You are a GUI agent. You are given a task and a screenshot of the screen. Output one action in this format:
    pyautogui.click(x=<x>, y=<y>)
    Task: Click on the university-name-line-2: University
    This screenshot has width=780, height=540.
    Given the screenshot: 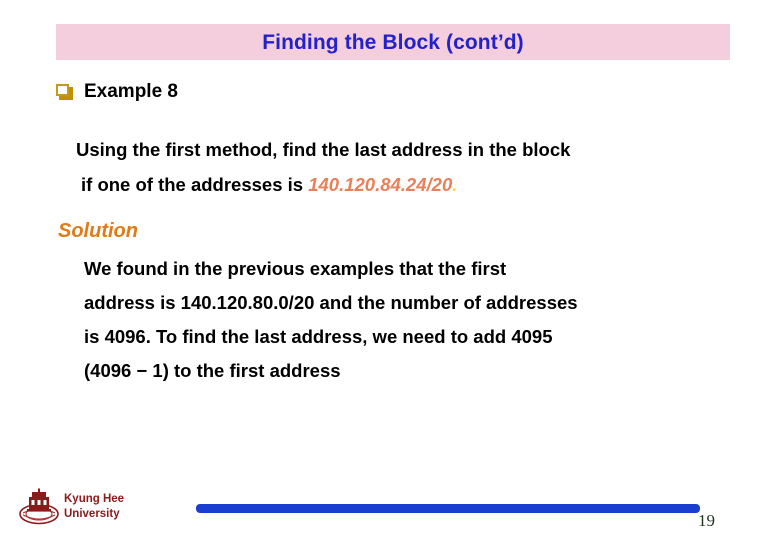 What is the action you would take?
    pyautogui.click(x=92, y=514)
    